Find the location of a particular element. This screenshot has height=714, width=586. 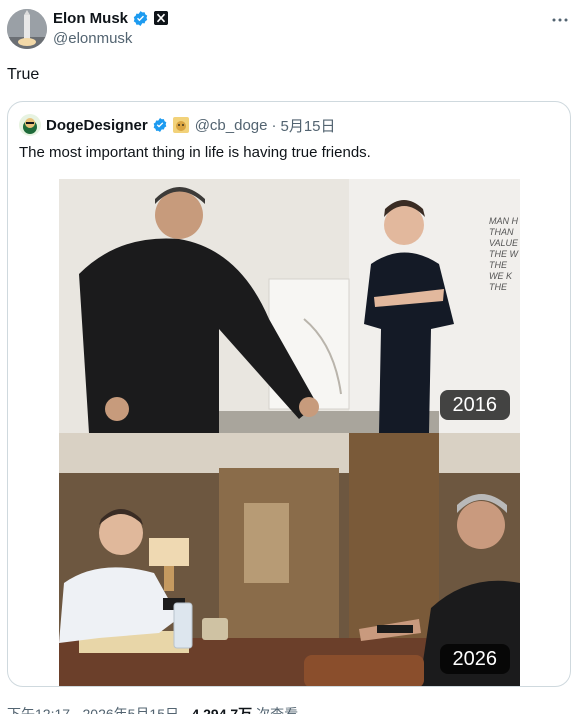

view-count: 4,294.7万 is located at coordinates (222, 710).